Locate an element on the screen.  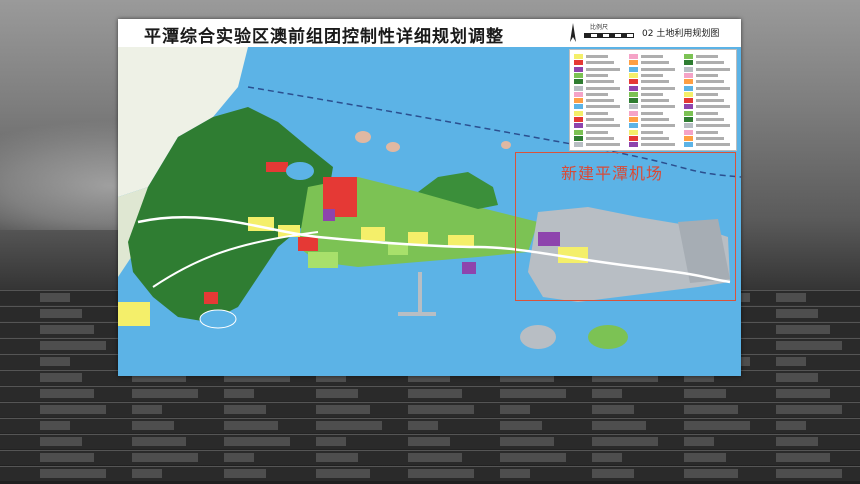
public-block is located at coordinates (469, 268).